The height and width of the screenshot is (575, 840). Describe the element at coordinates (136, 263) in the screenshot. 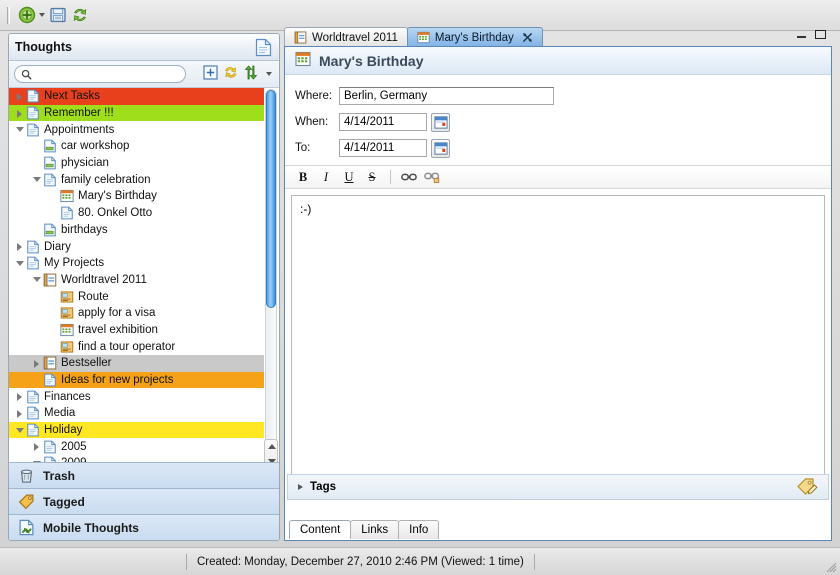

I see `tree-item-my-projects: My Projects` at that location.